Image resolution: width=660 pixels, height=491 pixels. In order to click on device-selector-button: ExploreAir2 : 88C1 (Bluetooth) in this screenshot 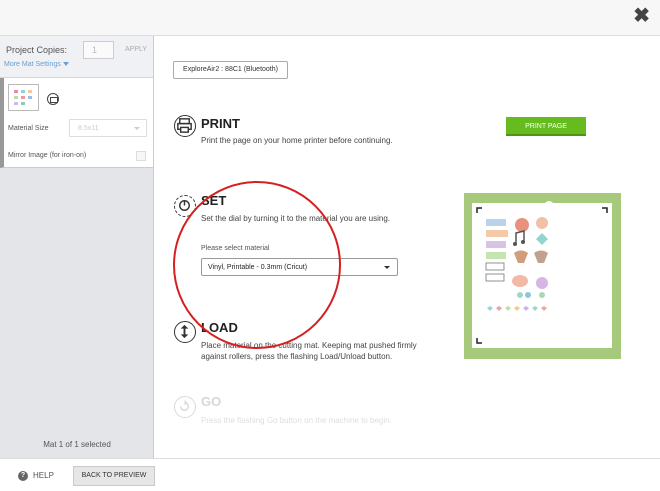, I will do `click(230, 70)`.